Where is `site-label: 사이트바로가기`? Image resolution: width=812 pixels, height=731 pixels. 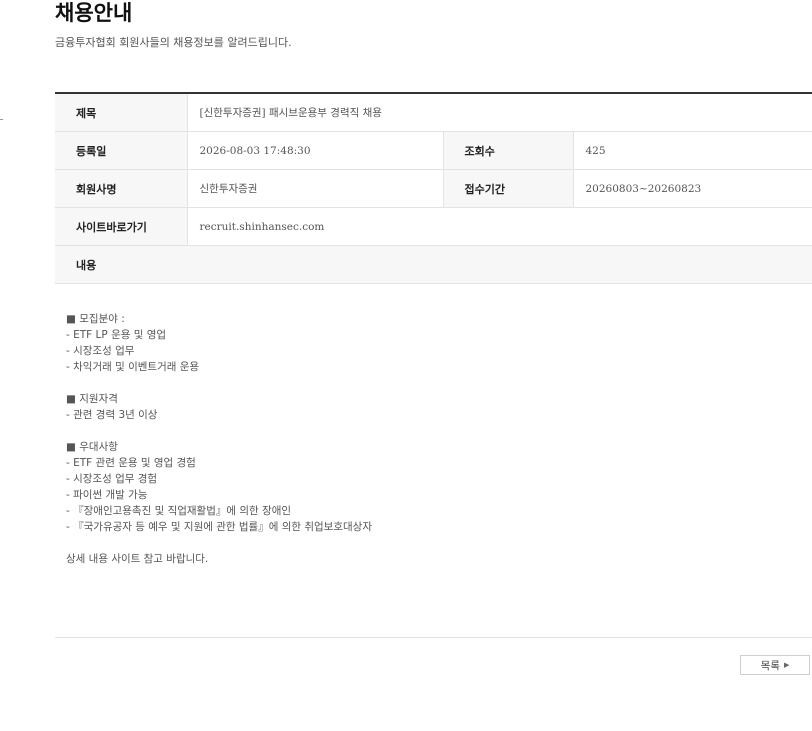
site-label: 사이트바로가기 is located at coordinates (121, 226).